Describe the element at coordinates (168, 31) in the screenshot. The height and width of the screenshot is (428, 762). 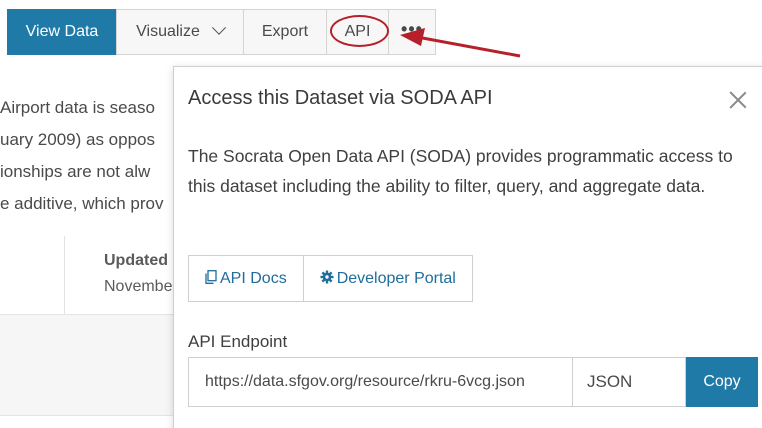
I see `visualize-label: Visualize` at that location.